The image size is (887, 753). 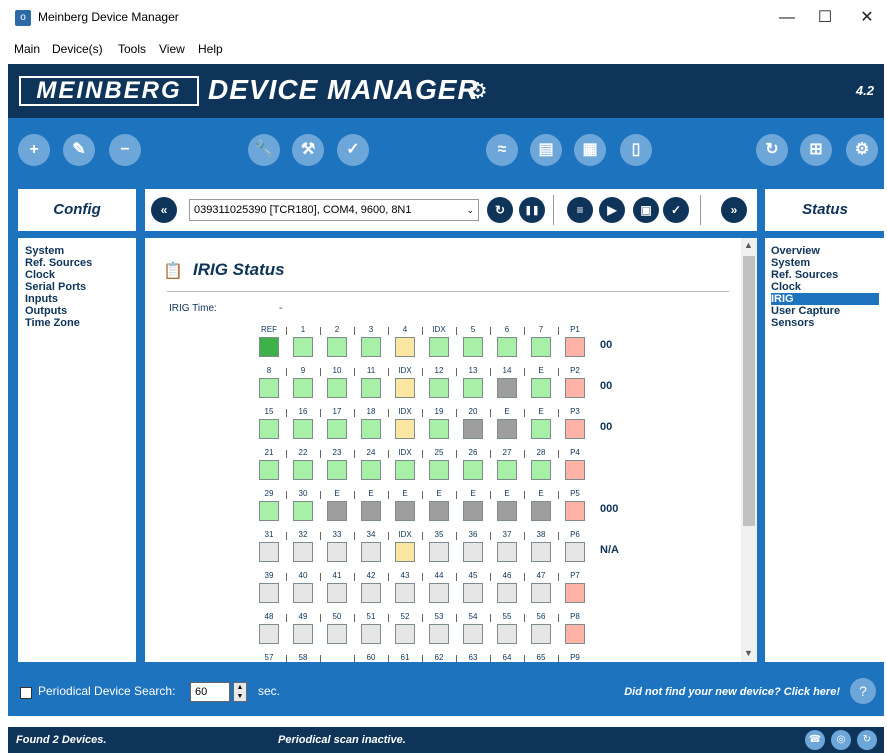 What do you see at coordinates (748, 245) in the screenshot?
I see `scroll-up-icon: ▲` at bounding box center [748, 245].